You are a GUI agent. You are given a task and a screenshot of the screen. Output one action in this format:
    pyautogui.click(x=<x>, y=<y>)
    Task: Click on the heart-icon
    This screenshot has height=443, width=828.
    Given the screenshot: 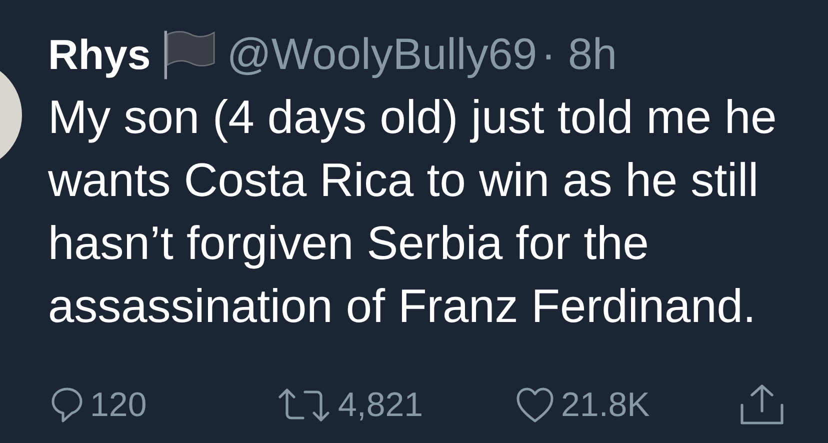 What is the action you would take?
    pyautogui.click(x=535, y=405)
    